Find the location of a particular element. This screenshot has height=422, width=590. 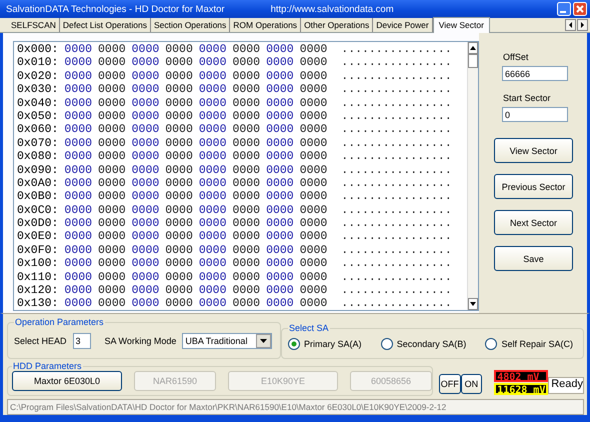

mode-dropdown: UBA Traditional is located at coordinates (227, 340).